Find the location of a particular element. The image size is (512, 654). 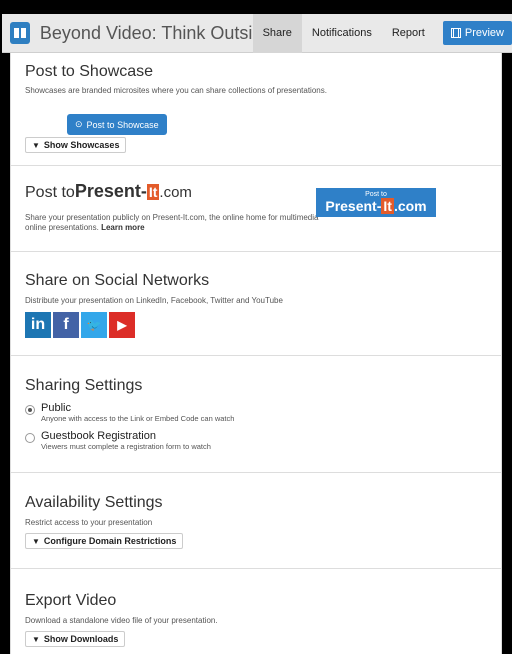

post-to-showcase-button: ⊙ Post to Showcase is located at coordinates (117, 124).